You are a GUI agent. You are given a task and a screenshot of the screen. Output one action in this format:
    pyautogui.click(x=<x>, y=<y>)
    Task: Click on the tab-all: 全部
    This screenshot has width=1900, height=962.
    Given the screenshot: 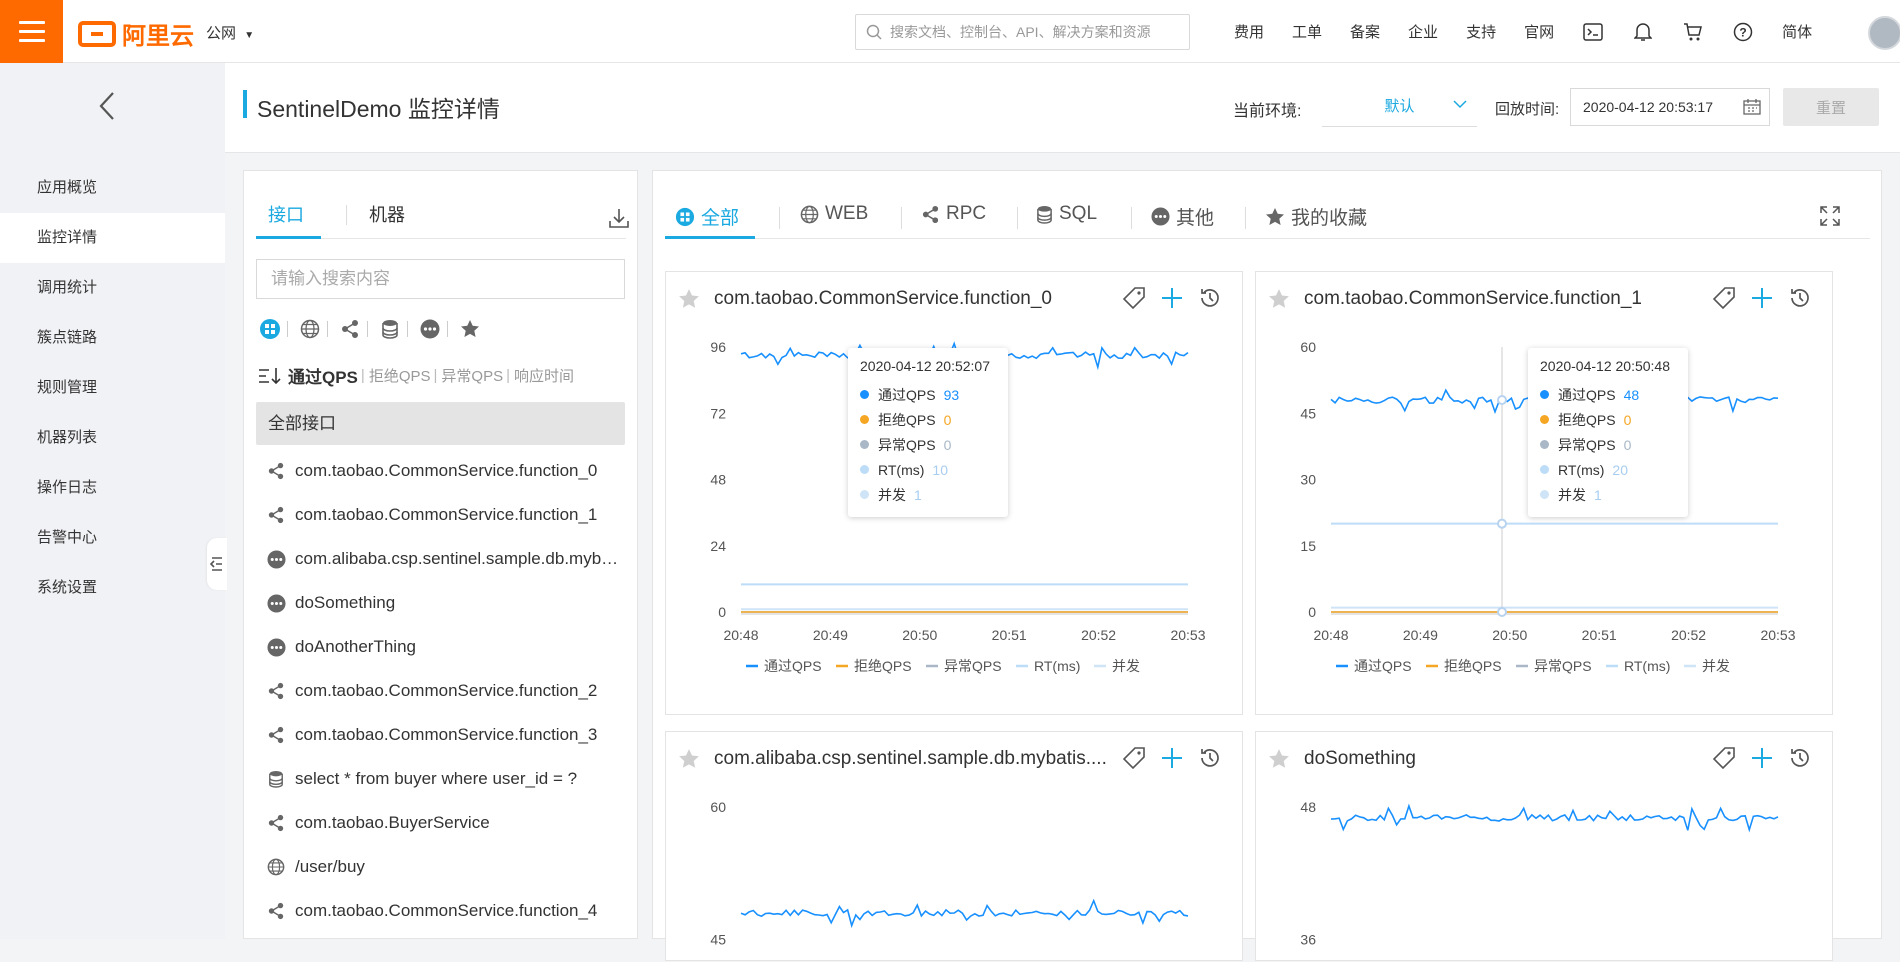 What is the action you would take?
    pyautogui.click(x=707, y=216)
    